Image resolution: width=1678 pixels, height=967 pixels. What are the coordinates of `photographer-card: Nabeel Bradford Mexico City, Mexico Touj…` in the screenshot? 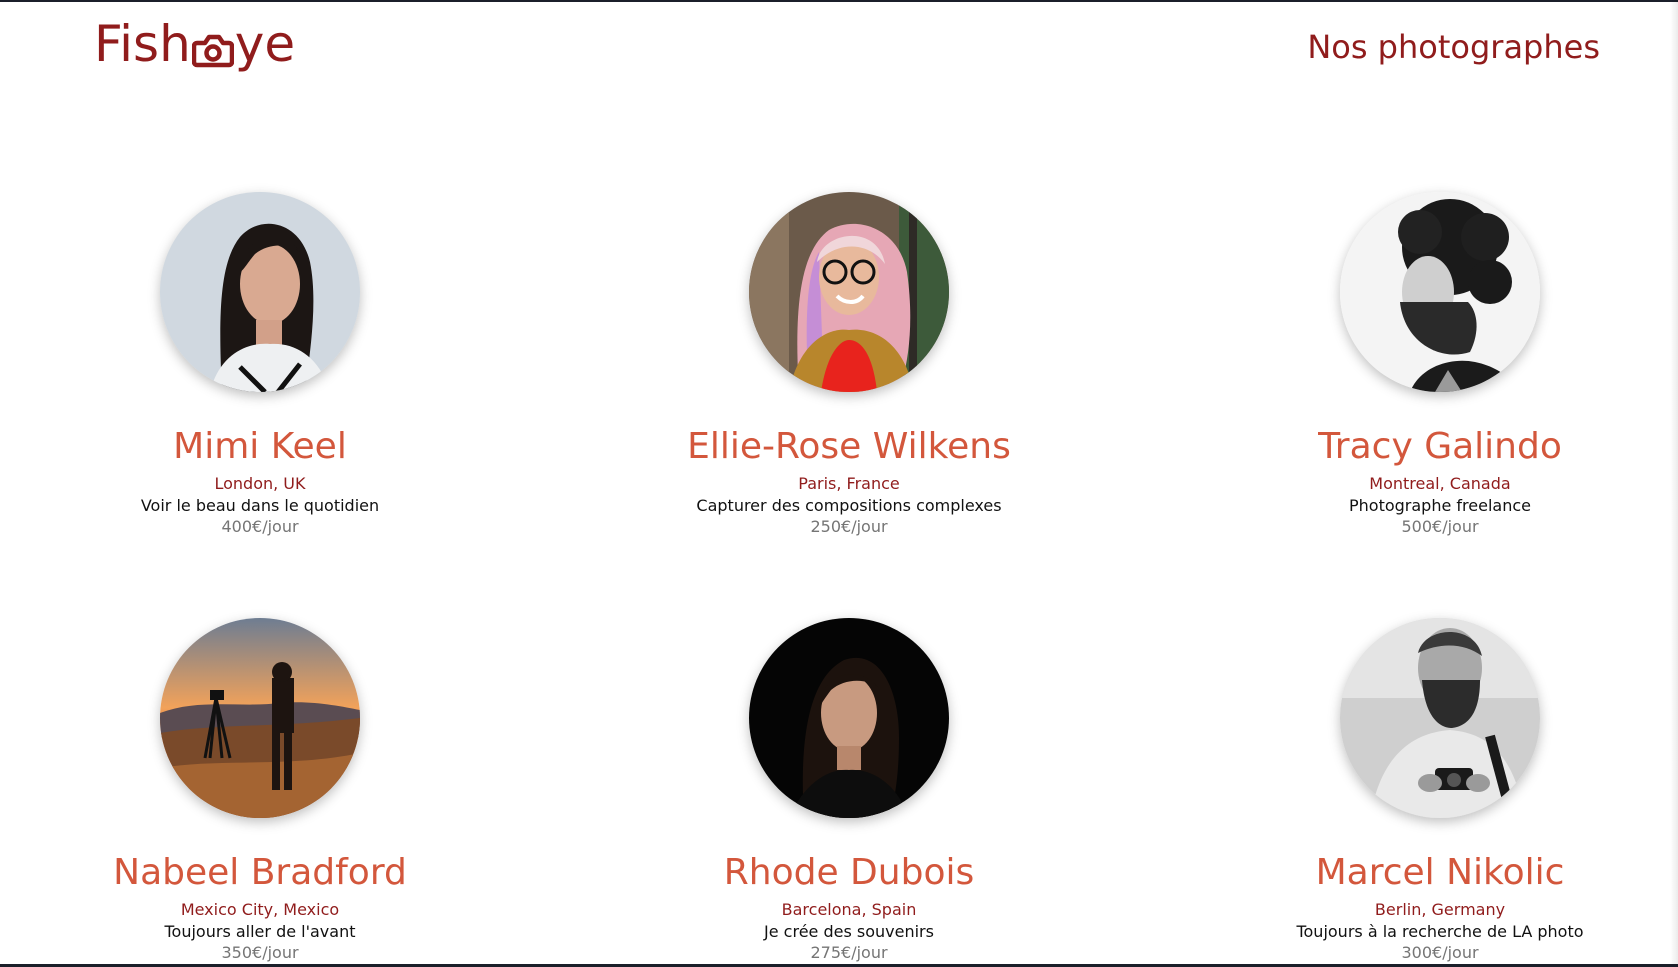 It's located at (260, 790).